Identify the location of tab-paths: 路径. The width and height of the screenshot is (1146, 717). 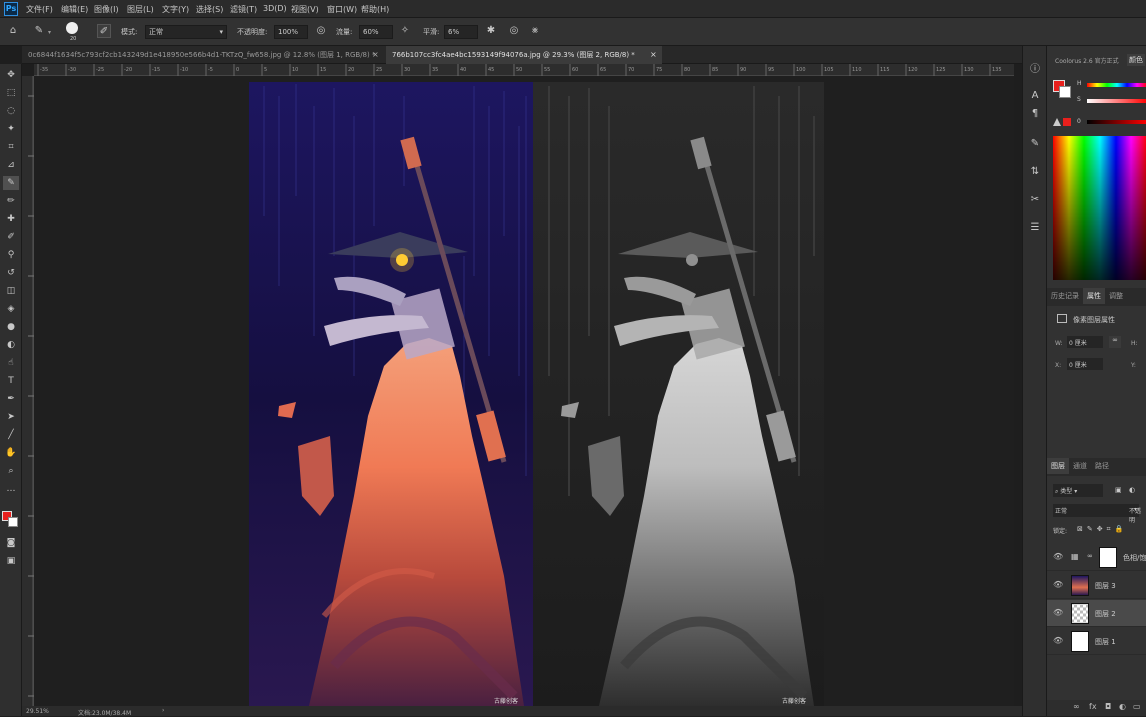
(1102, 466).